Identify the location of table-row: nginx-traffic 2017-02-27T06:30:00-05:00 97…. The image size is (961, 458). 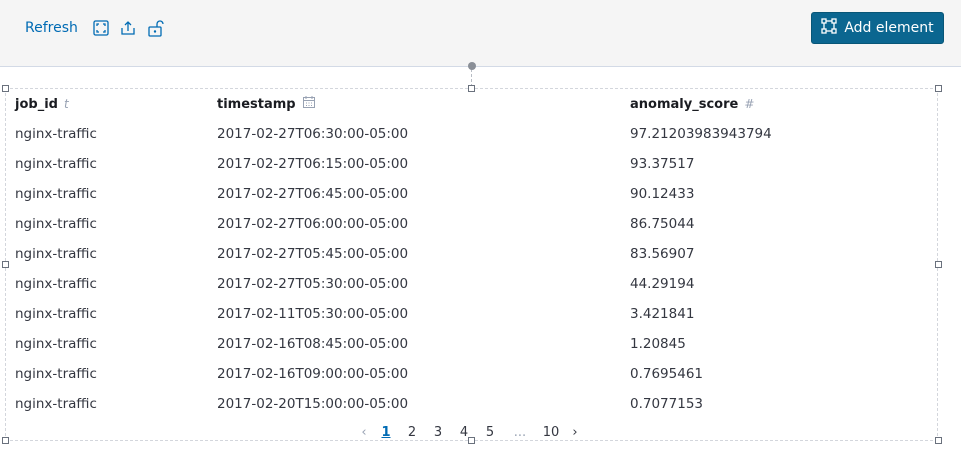
(472, 134).